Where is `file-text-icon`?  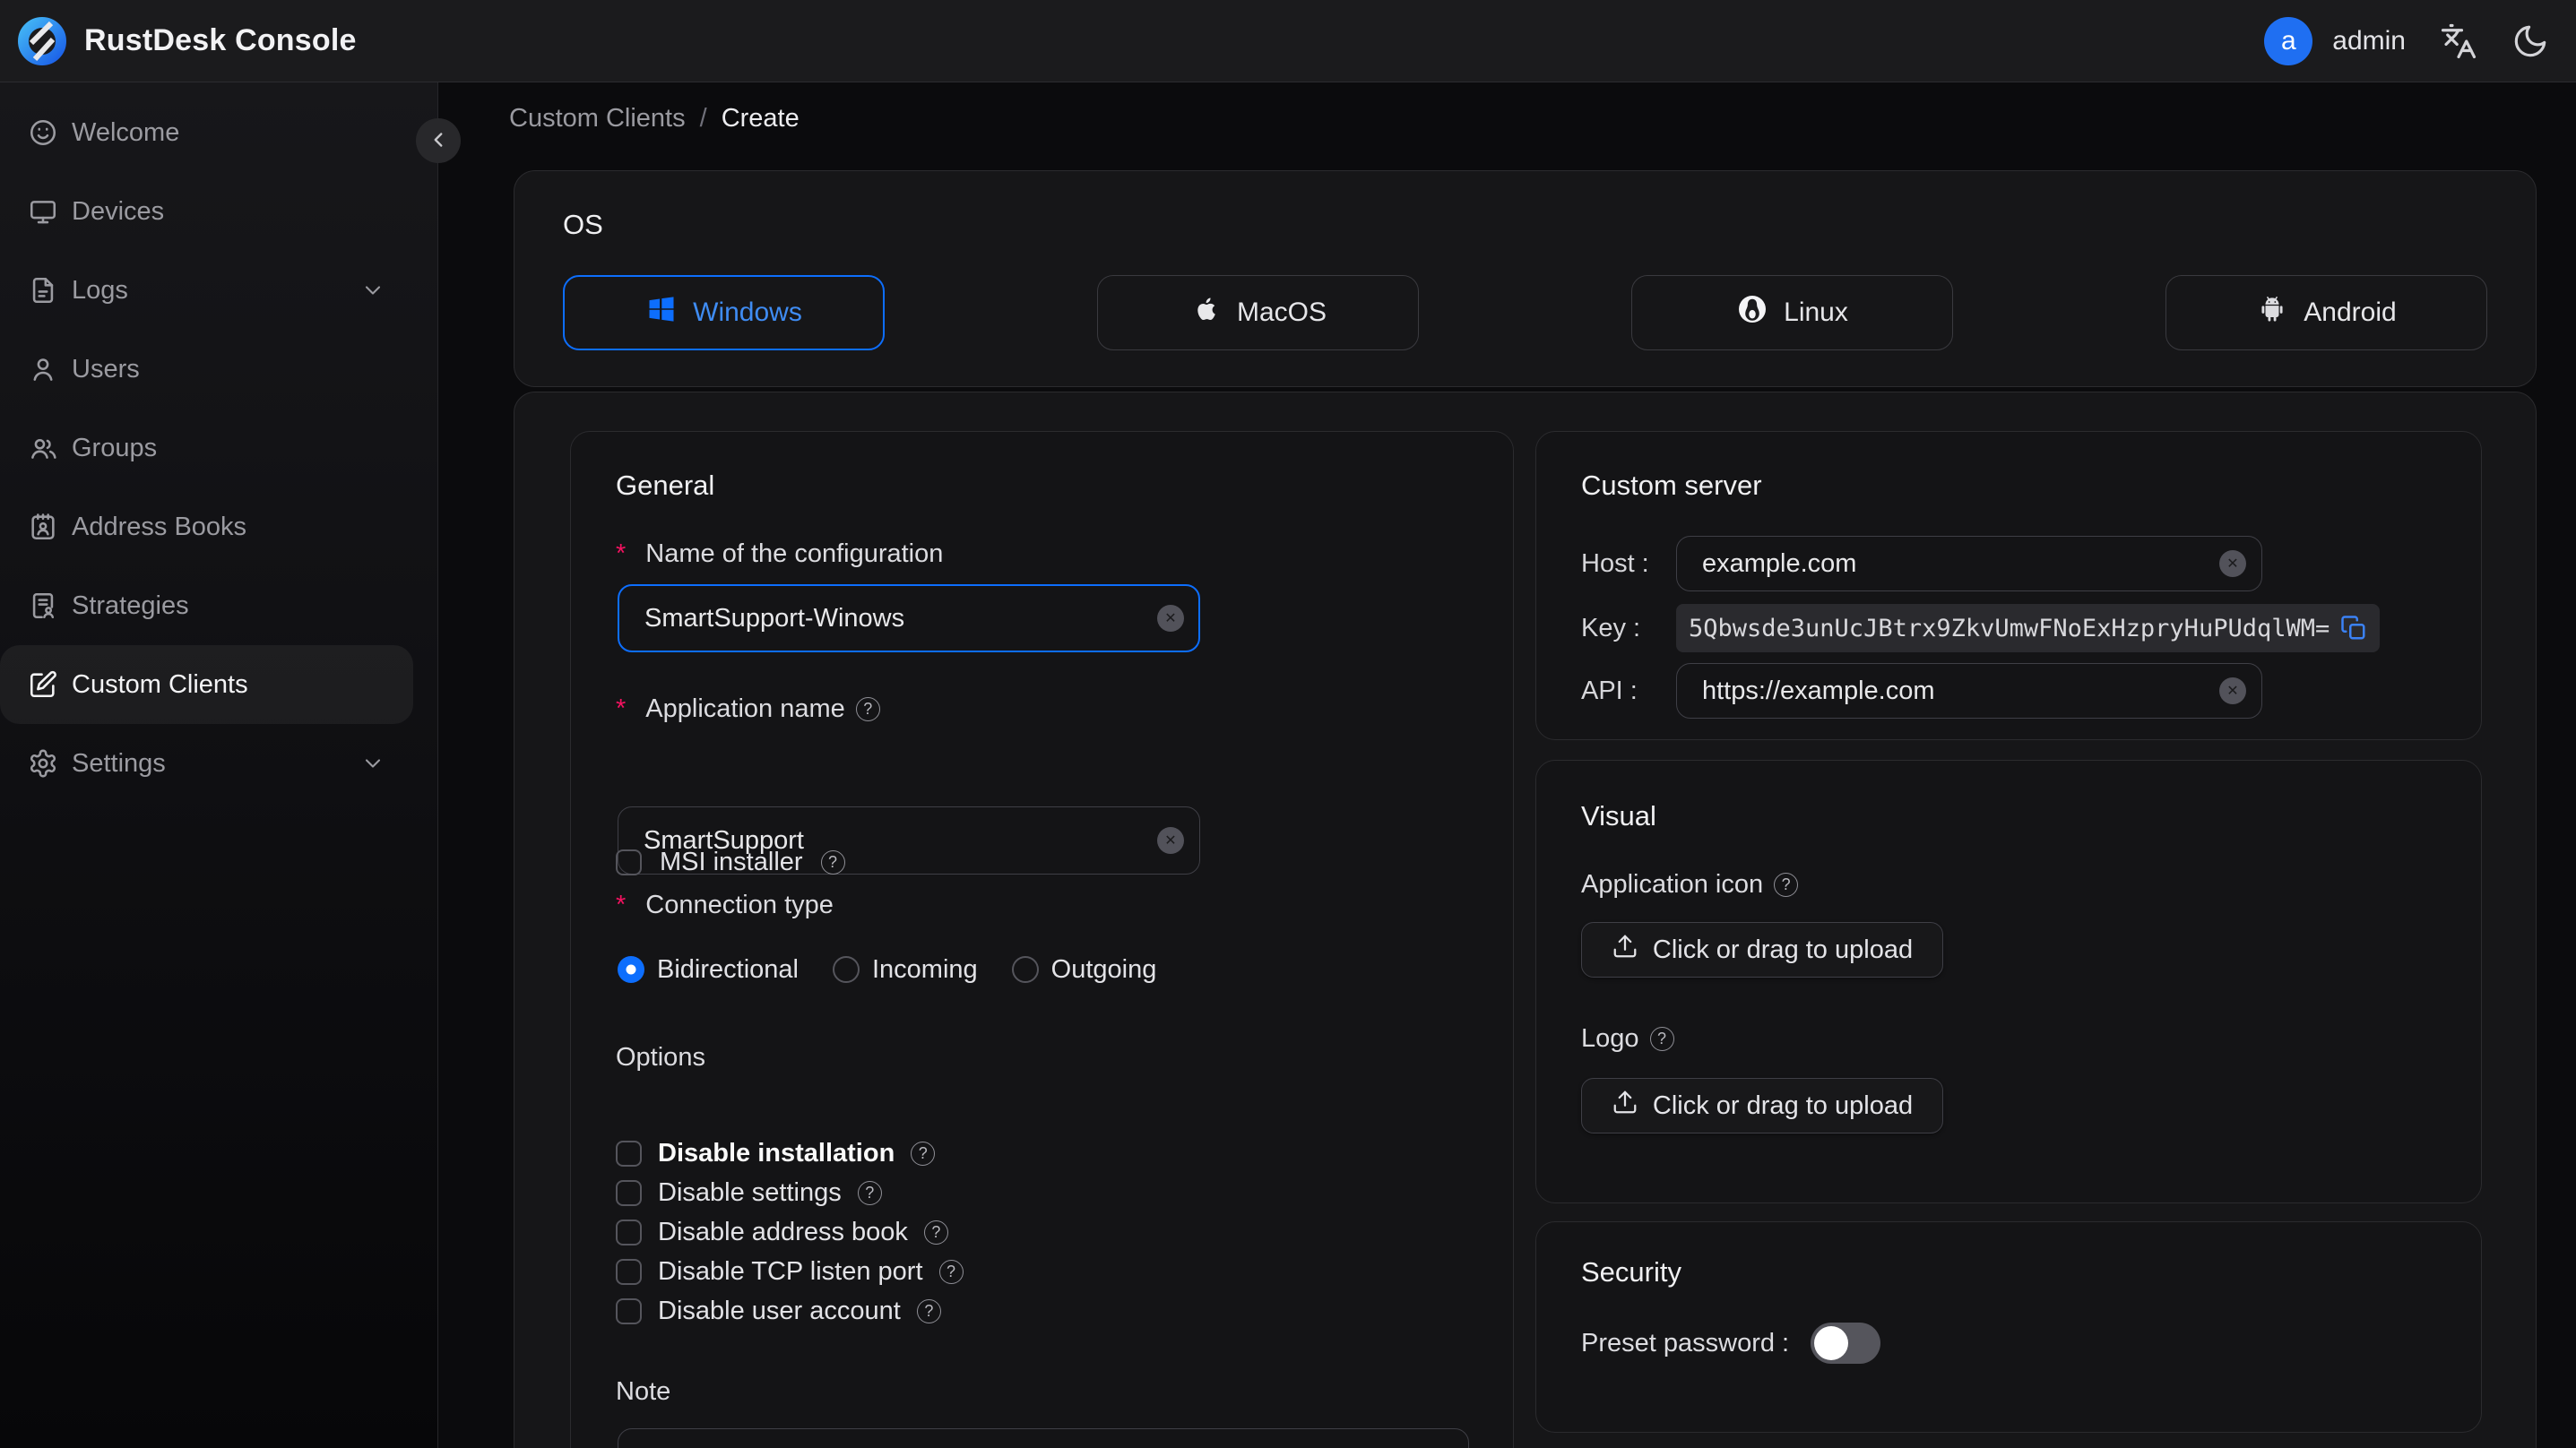 file-text-icon is located at coordinates (43, 291).